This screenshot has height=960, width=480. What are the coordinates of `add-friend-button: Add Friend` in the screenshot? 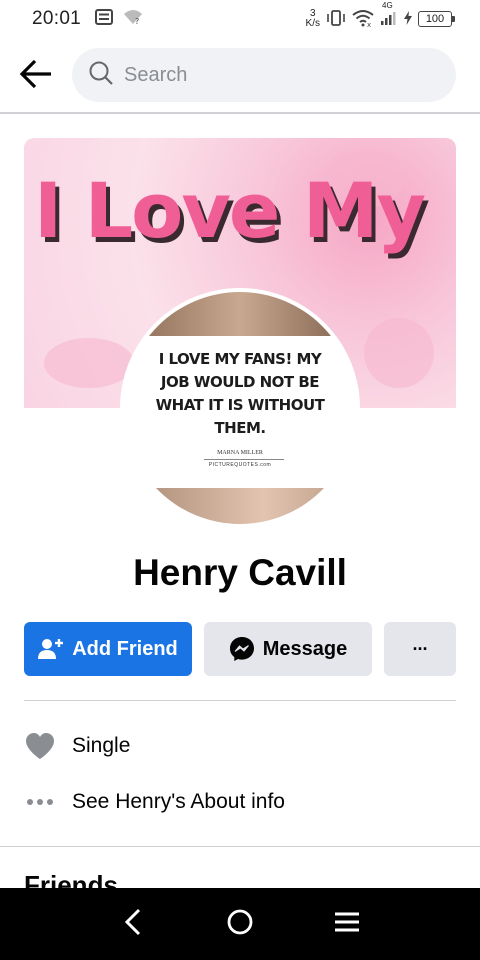 It's located at (108, 649).